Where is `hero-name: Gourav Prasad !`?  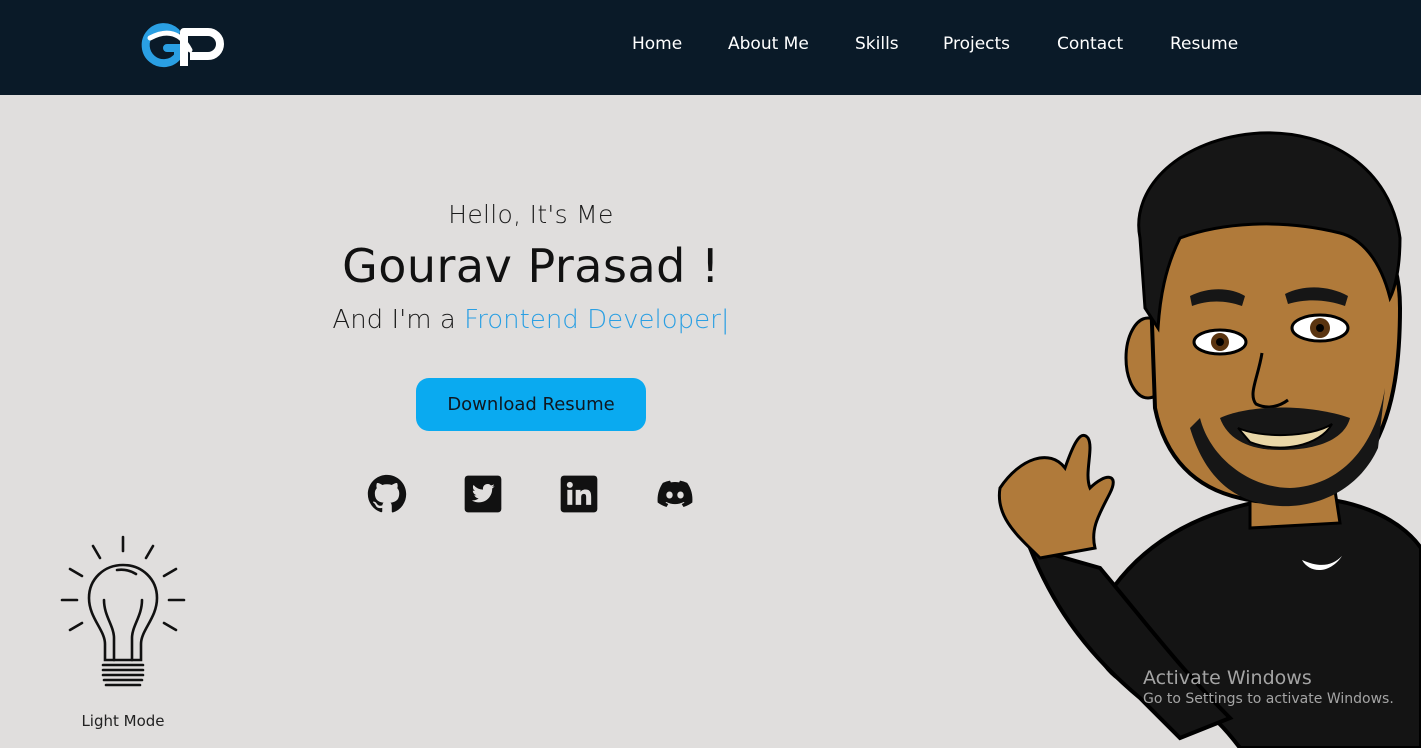 hero-name: Gourav Prasad ! is located at coordinates (531, 266).